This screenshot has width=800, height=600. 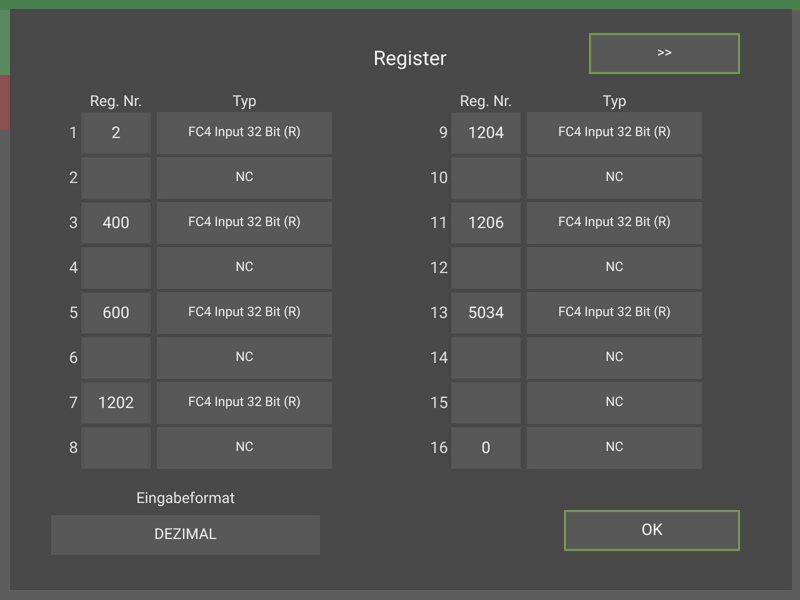 I want to click on row-number: 4, so click(x=73, y=268).